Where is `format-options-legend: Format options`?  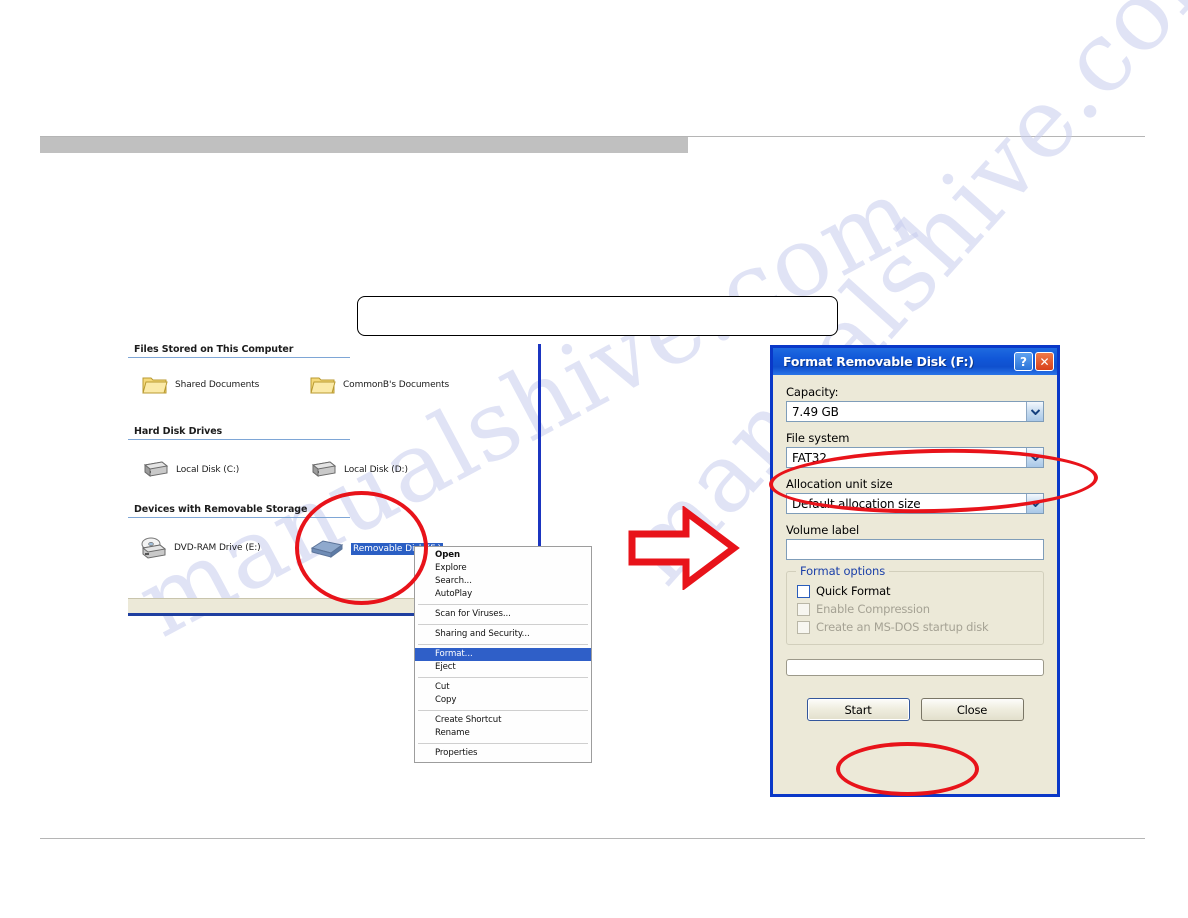 format-options-legend: Format options is located at coordinates (843, 571).